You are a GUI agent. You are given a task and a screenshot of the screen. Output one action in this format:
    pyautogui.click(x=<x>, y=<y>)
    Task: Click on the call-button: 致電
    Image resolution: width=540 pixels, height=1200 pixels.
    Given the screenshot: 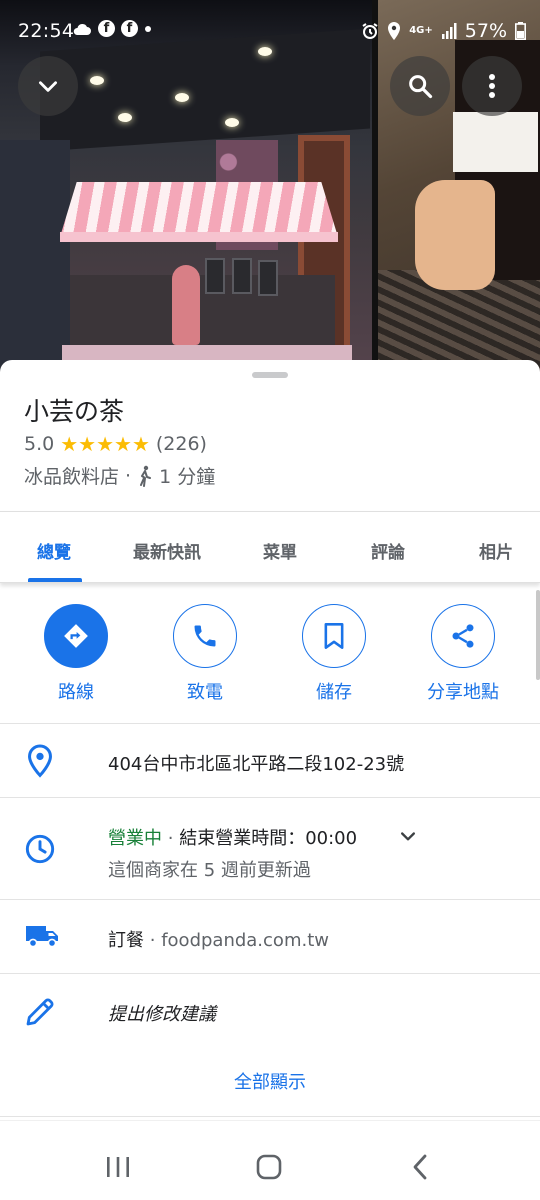 What is the action you would take?
    pyautogui.click(x=205, y=654)
    